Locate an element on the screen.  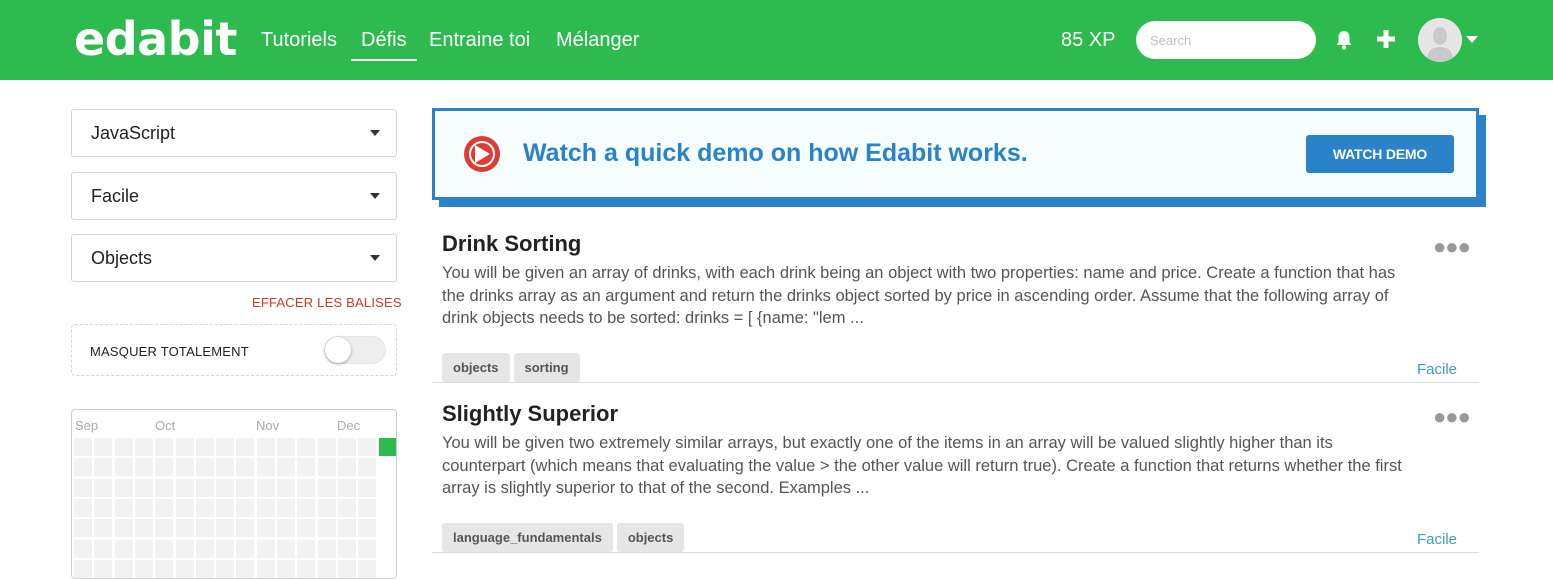
plus-icon is located at coordinates (1386, 39).